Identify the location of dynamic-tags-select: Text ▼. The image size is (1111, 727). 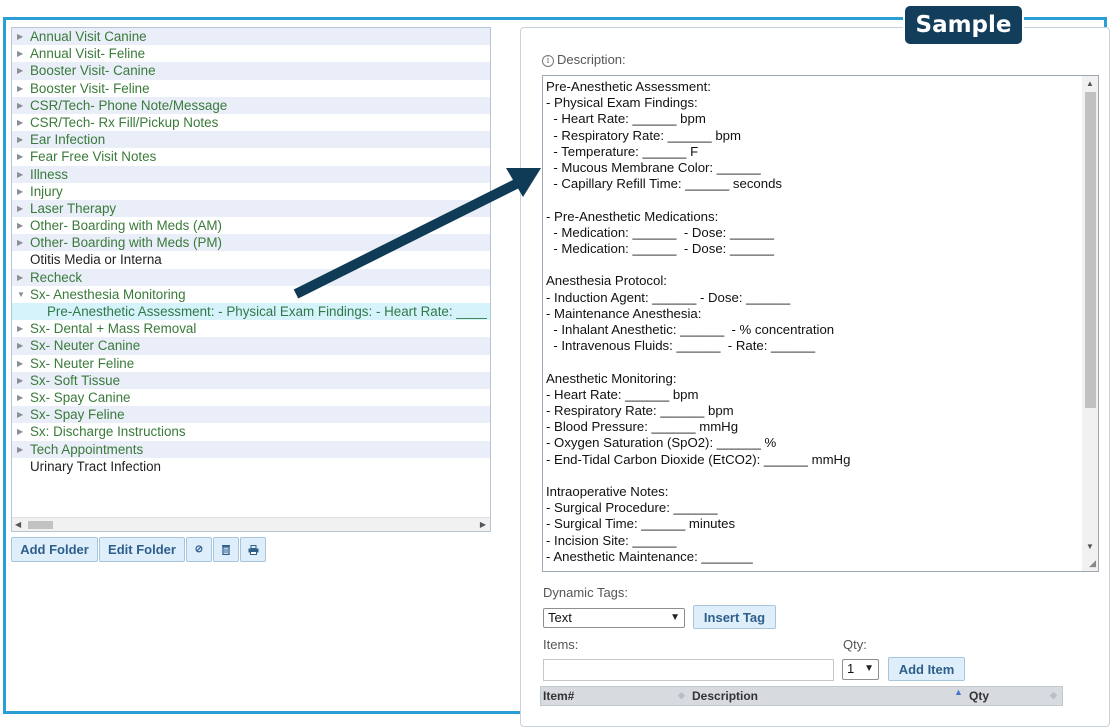
(614, 618).